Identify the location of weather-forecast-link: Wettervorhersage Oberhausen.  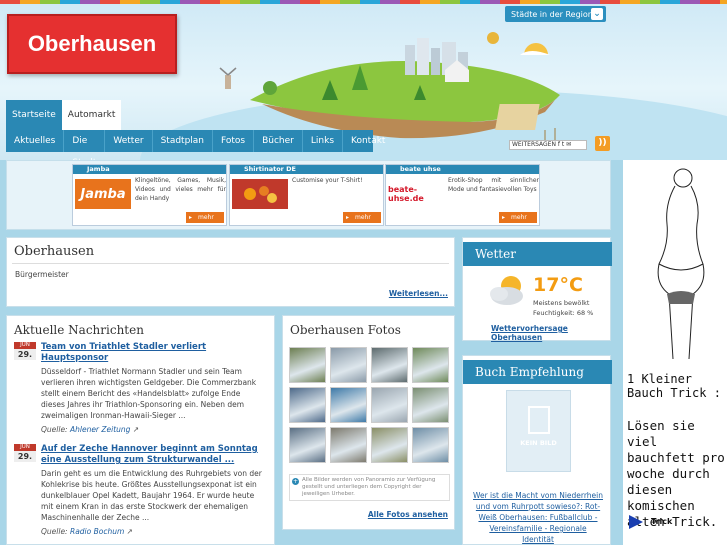
(550, 333).